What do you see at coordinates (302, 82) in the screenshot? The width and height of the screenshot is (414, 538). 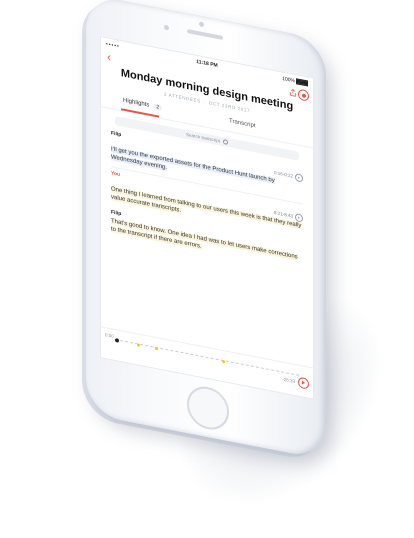 I see `battery-icon` at bounding box center [302, 82].